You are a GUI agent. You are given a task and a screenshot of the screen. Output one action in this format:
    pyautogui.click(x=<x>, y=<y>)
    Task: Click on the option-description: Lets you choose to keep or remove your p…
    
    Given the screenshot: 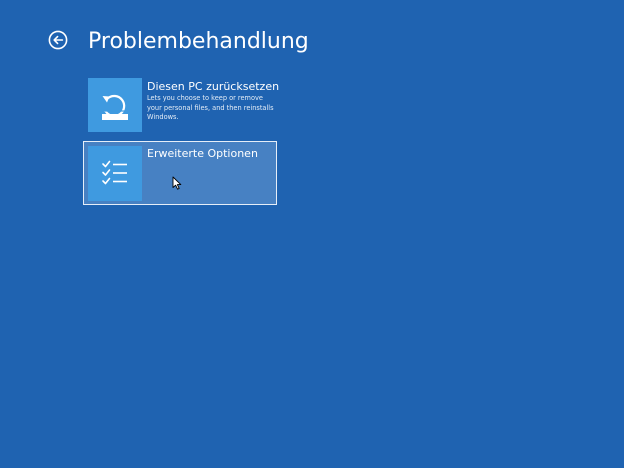 What is the action you would take?
    pyautogui.click(x=210, y=107)
    